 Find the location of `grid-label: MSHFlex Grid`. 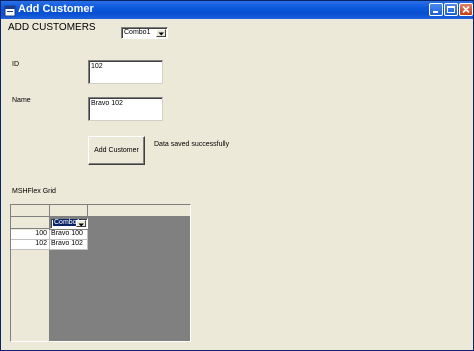

grid-label: MSHFlex Grid is located at coordinates (34, 191).